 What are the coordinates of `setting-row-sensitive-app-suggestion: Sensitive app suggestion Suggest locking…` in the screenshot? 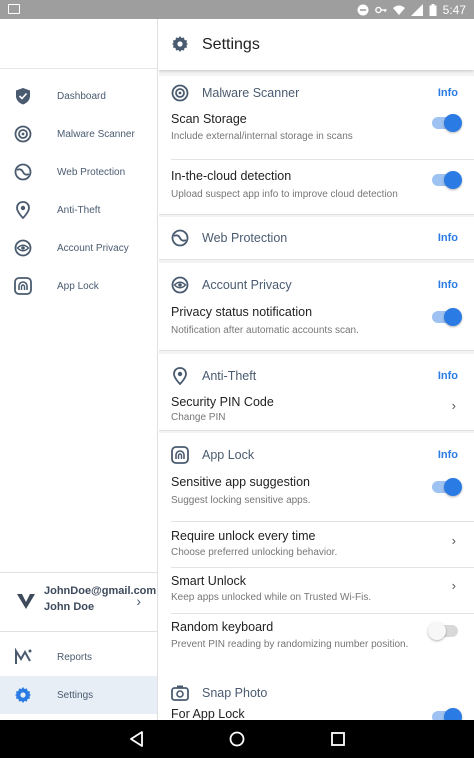 It's located at (316, 495).